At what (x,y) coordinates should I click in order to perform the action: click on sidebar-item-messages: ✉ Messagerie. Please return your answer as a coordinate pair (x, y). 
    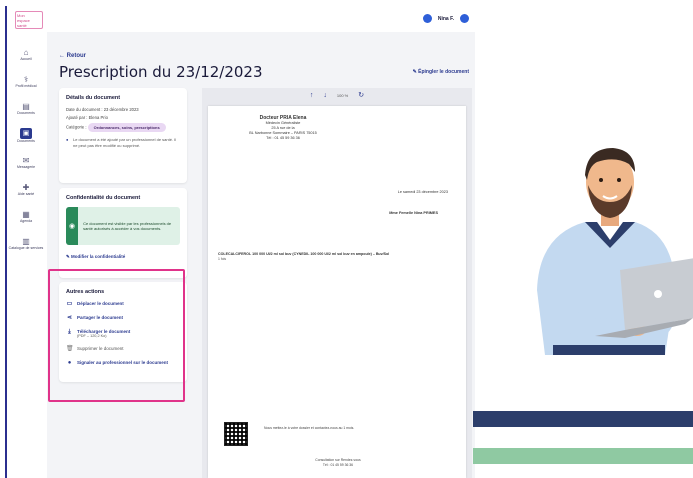
    Looking at the image, I should click on (26, 162).